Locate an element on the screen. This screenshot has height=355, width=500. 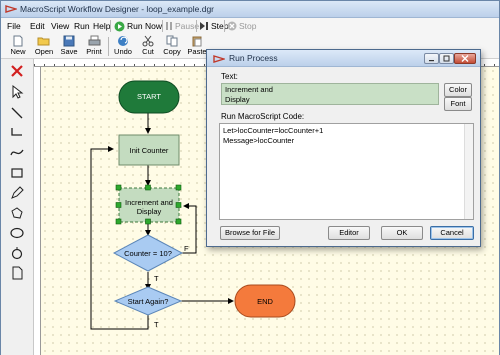
code-line-1: Let>locCounter=locCounter+1 is located at coordinates (273, 130).